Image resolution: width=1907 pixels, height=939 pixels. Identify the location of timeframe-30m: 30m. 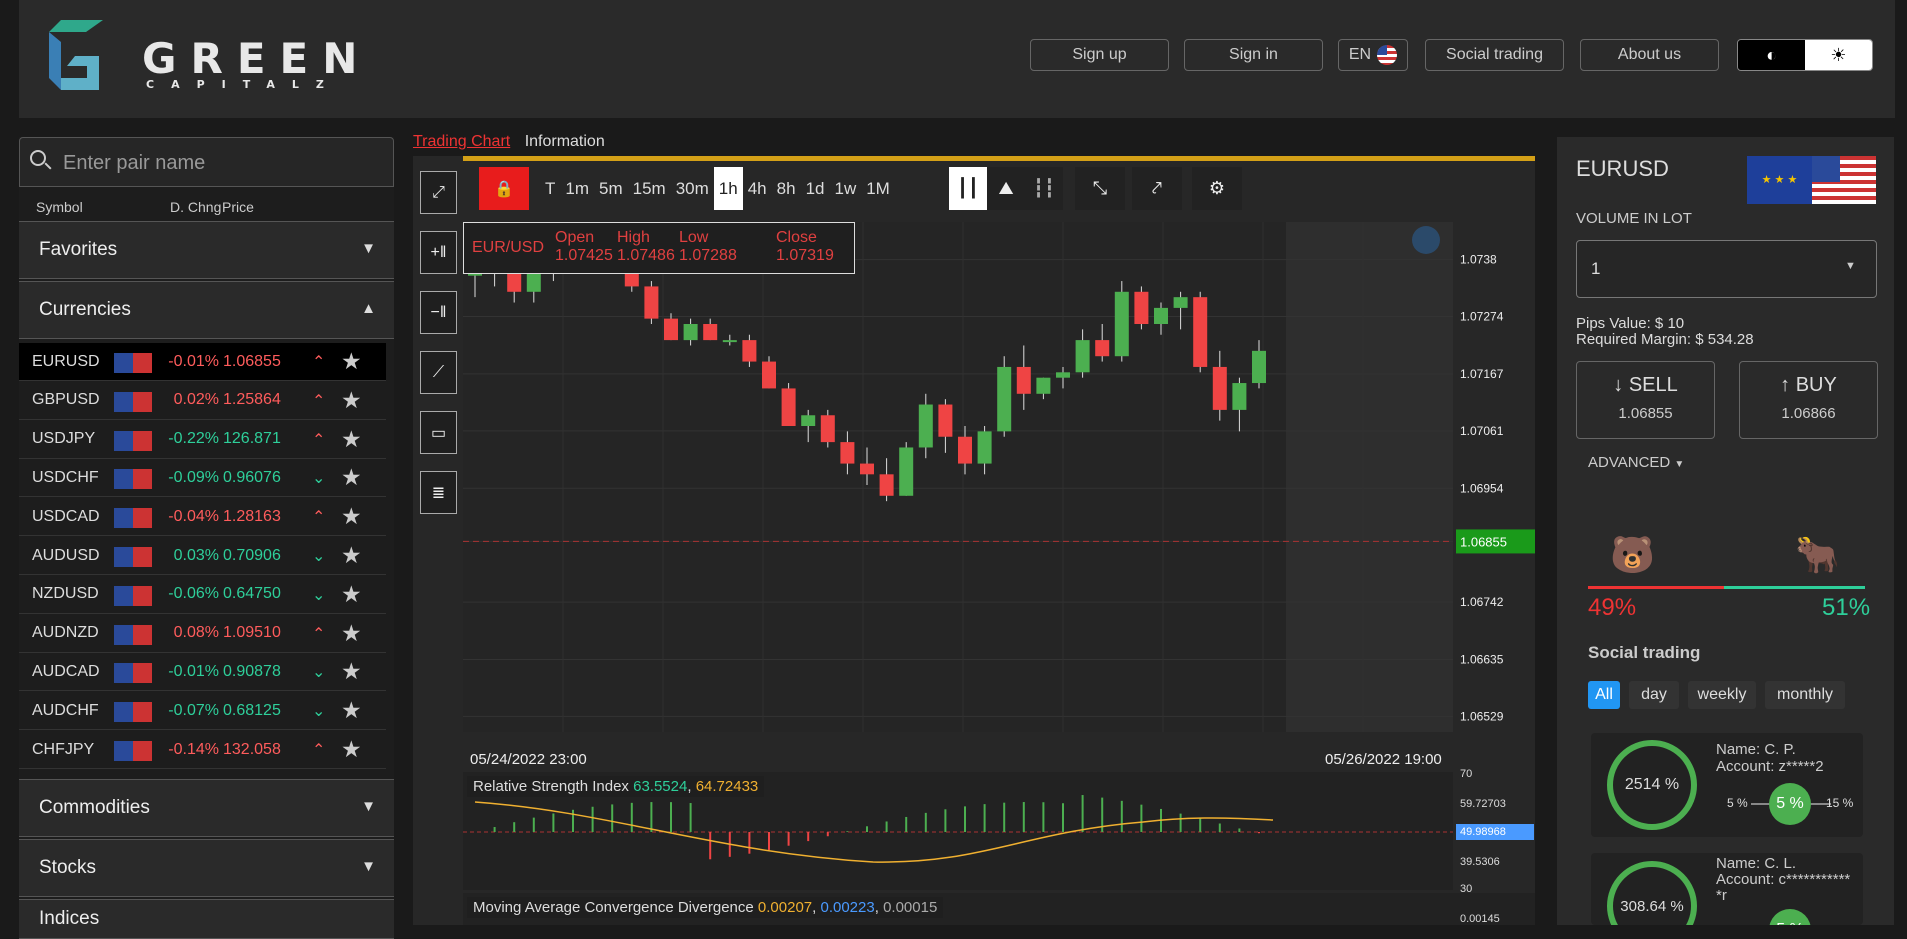
(692, 188).